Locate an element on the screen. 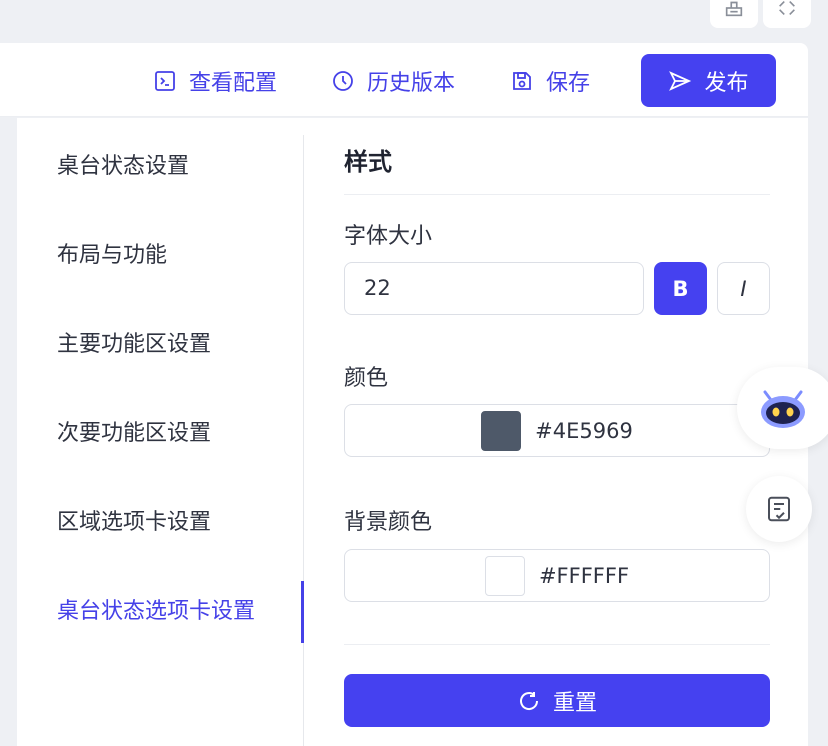  history-button: 历史版本 is located at coordinates (393, 81).